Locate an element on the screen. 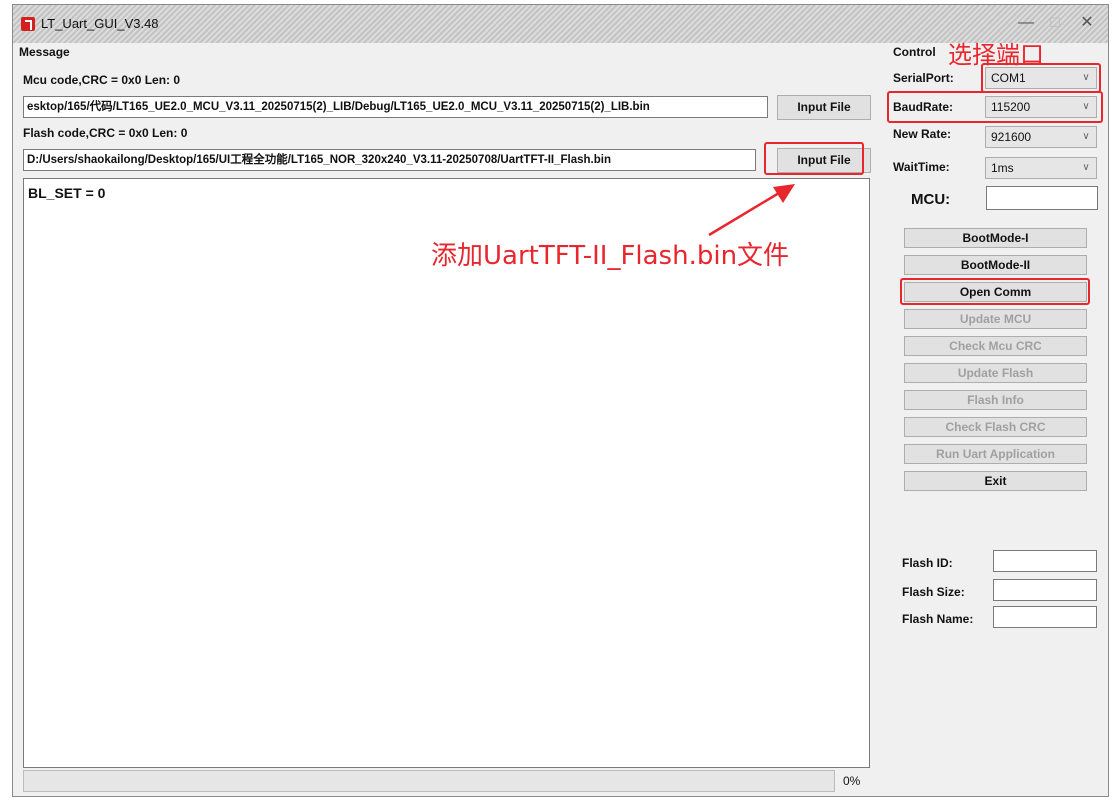 This screenshot has height=799, width=1113. progress-bar is located at coordinates (429, 781).